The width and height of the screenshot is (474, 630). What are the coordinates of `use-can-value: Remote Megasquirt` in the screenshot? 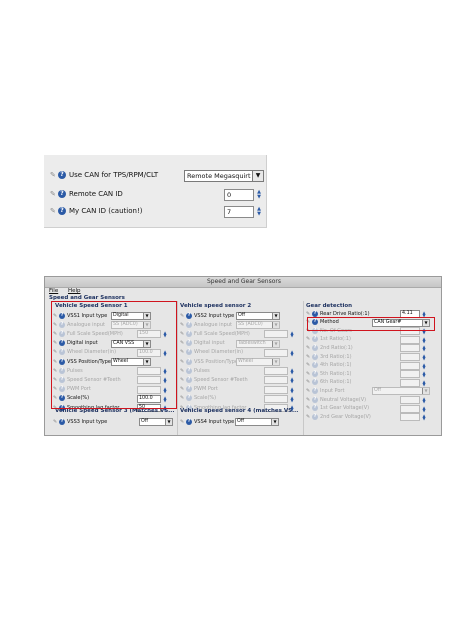 It's located at (219, 176).